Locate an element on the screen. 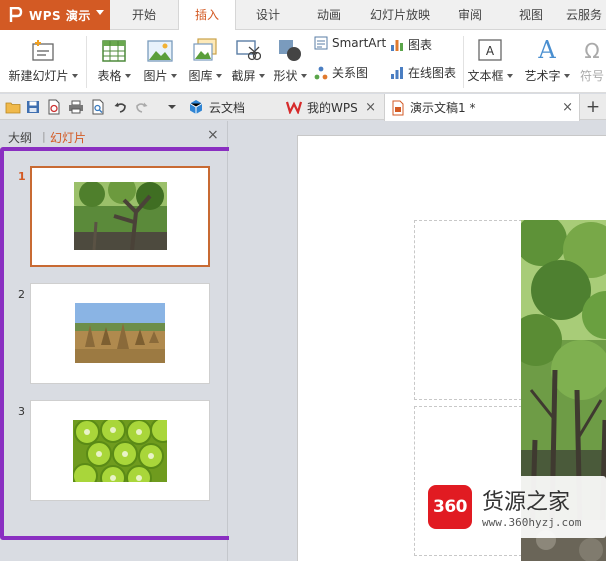 The height and width of the screenshot is (561, 606). tab-cloud: 云服务 is located at coordinates (586, 15).